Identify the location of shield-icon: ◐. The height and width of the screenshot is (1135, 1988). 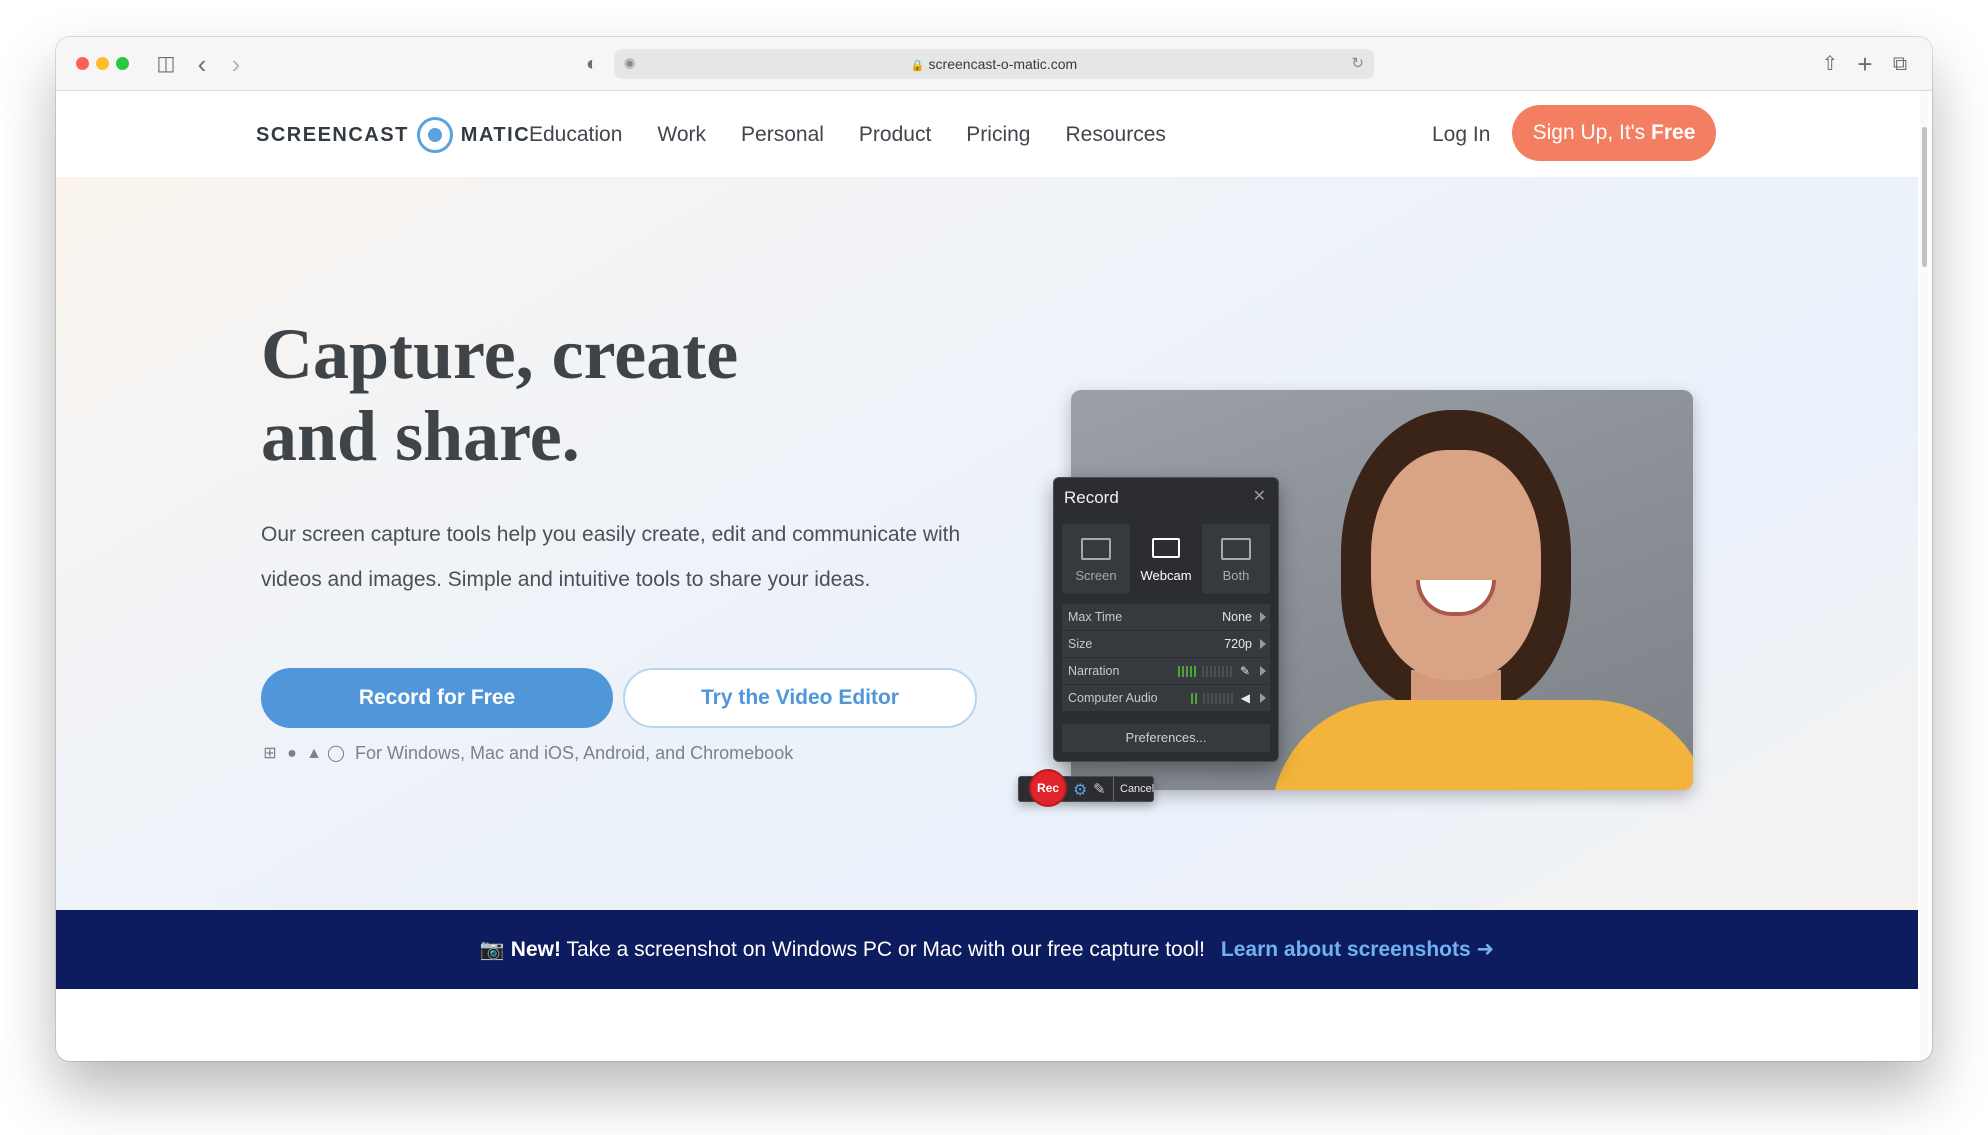
(592, 64).